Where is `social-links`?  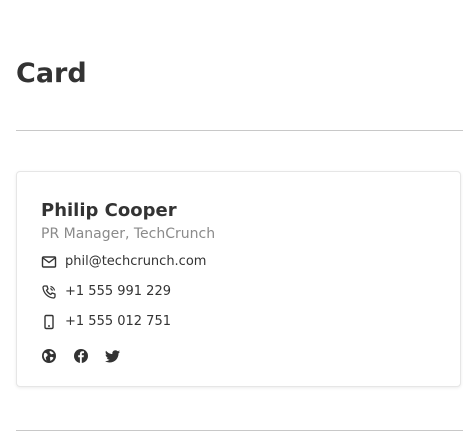
social-links is located at coordinates (89, 356).